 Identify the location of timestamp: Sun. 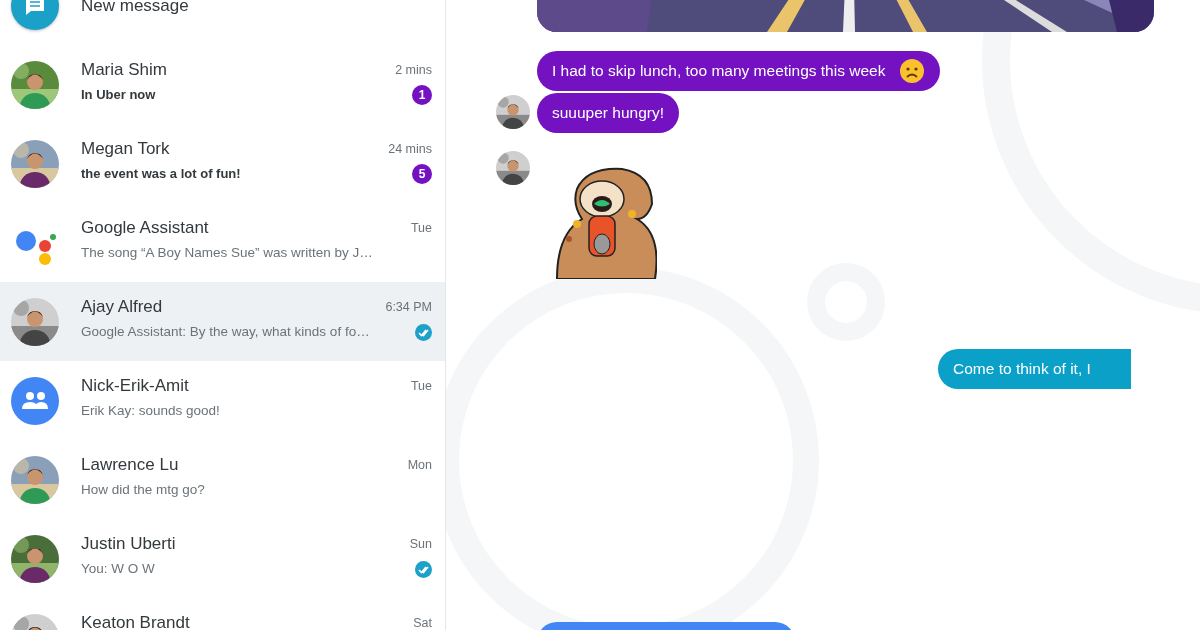
(420, 544).